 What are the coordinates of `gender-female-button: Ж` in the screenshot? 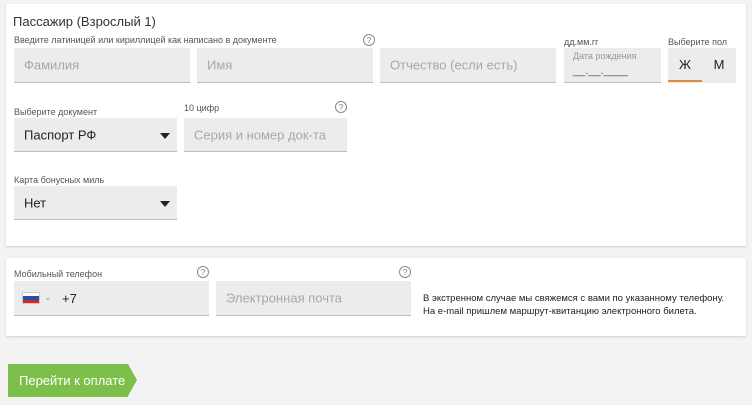 It's located at (685, 65).